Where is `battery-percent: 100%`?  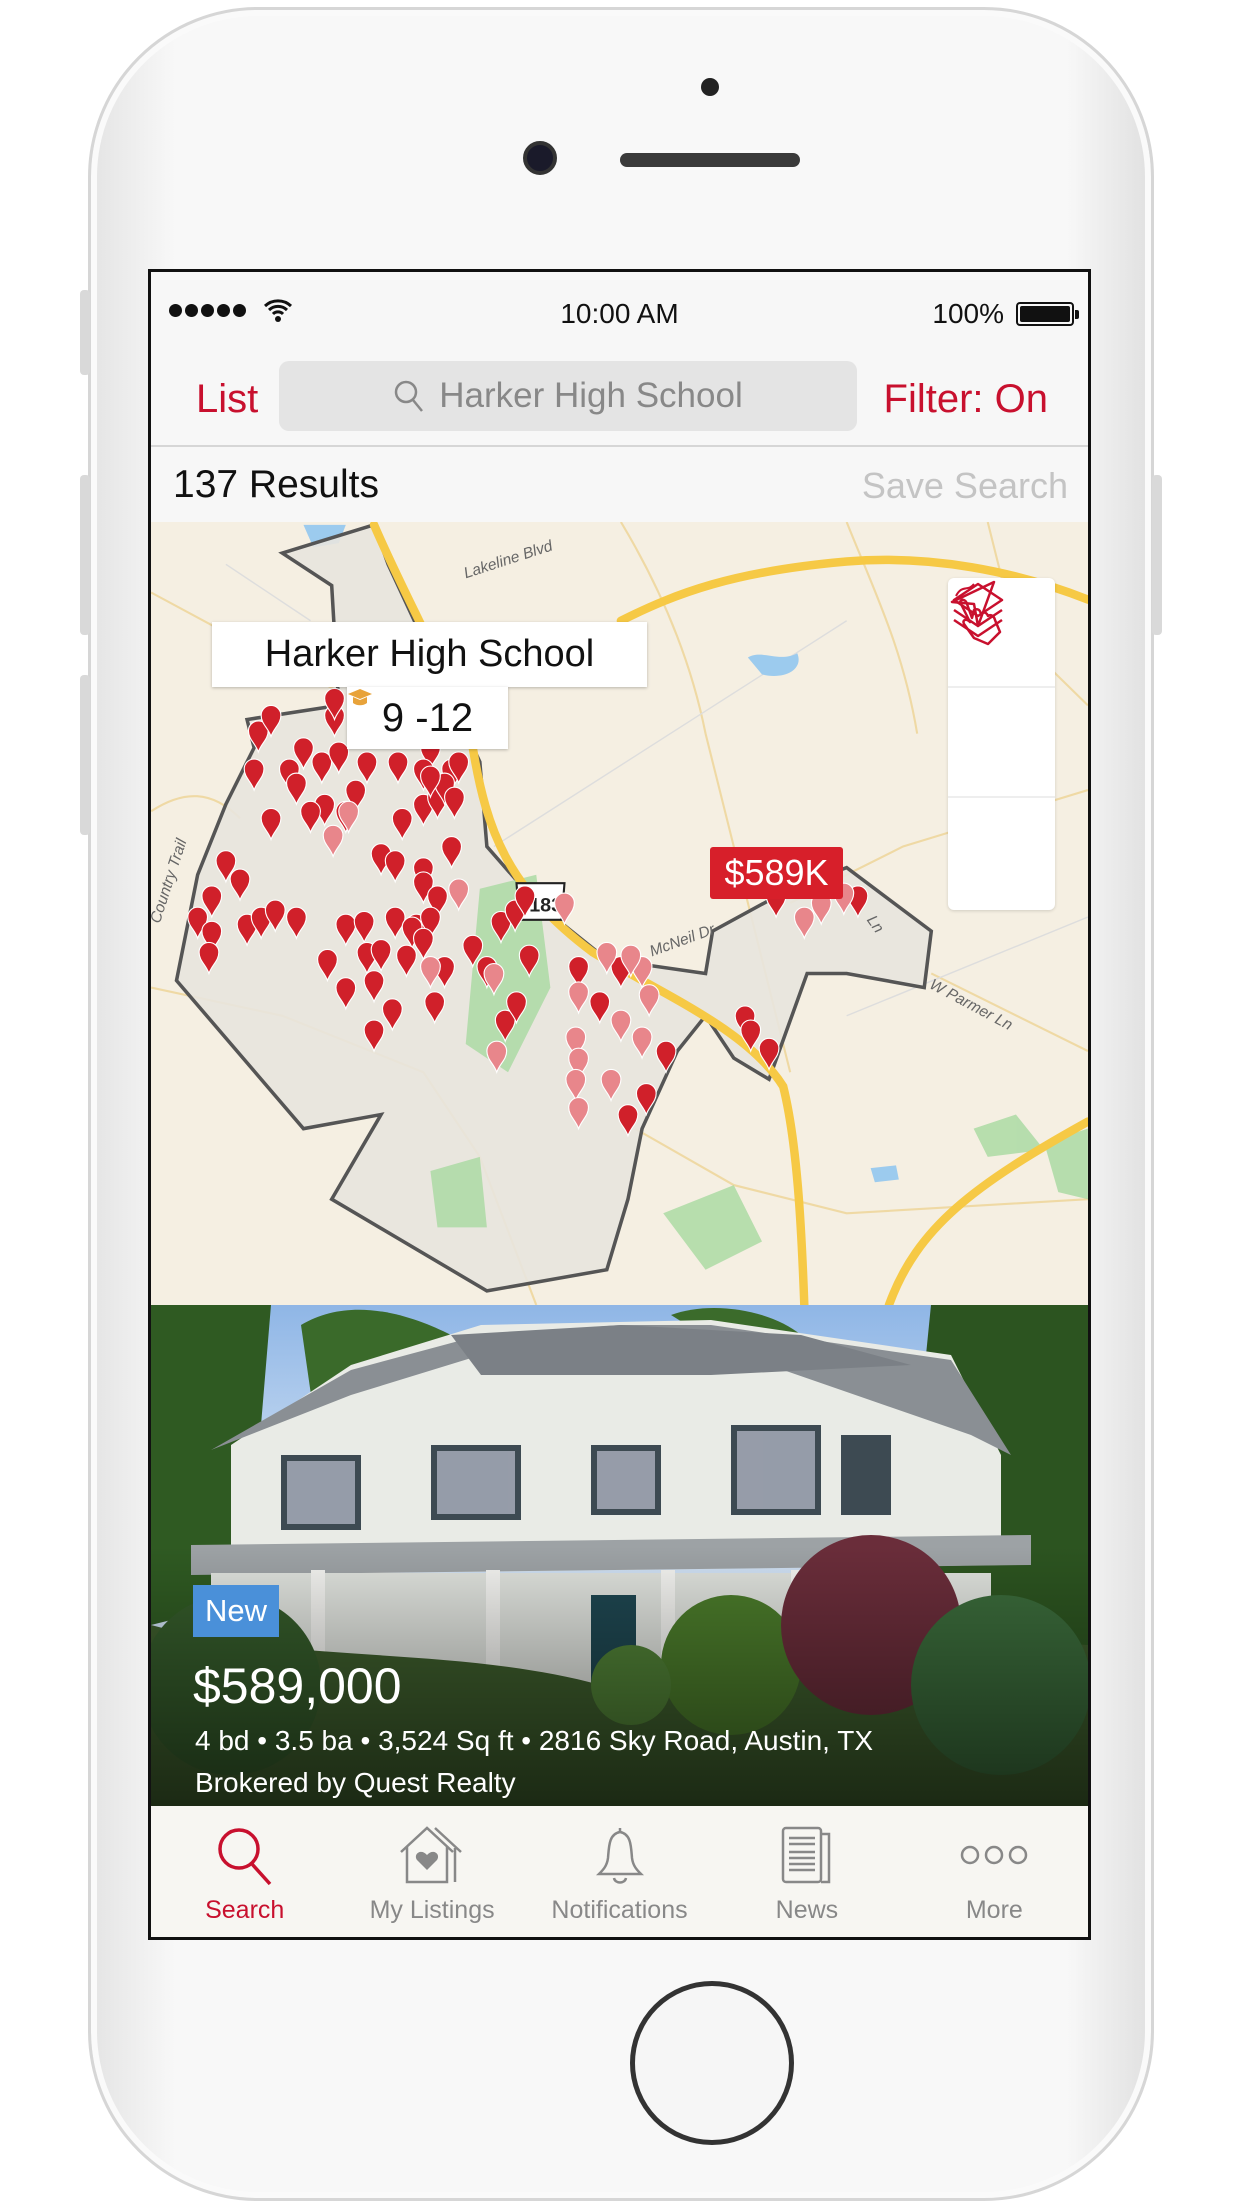 battery-percent: 100% is located at coordinates (968, 313).